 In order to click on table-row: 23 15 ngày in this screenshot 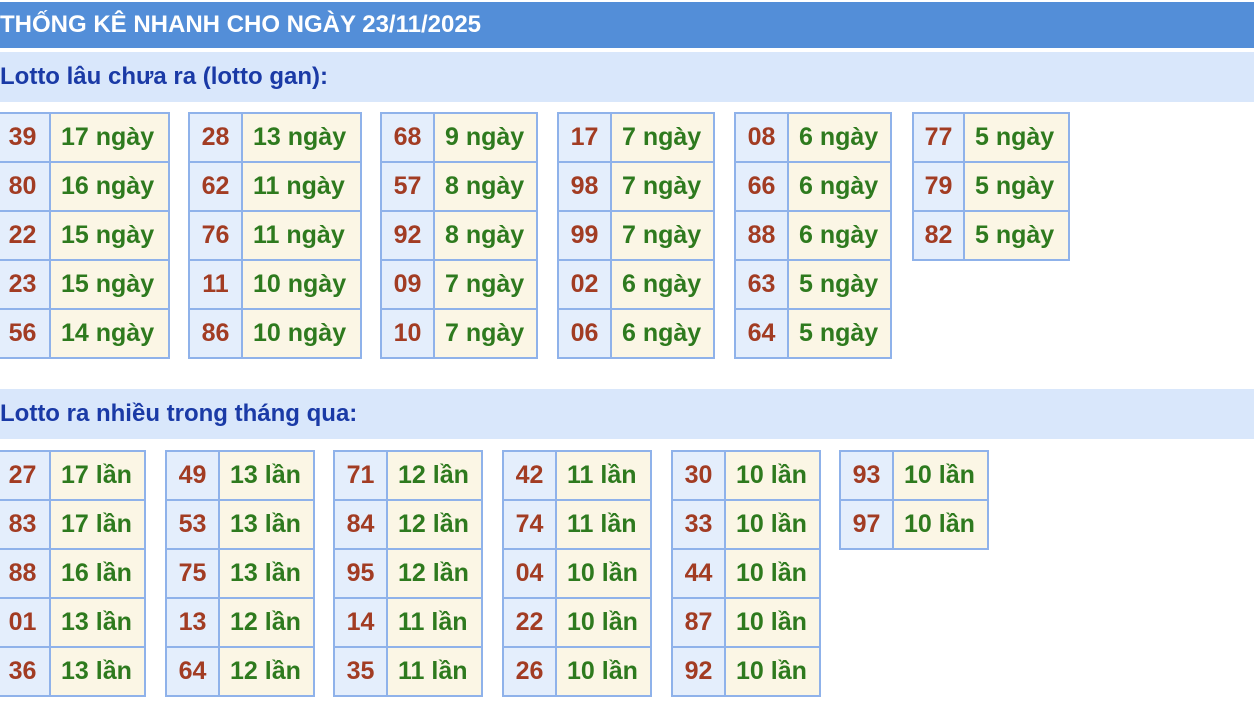, I will do `click(85, 284)`.